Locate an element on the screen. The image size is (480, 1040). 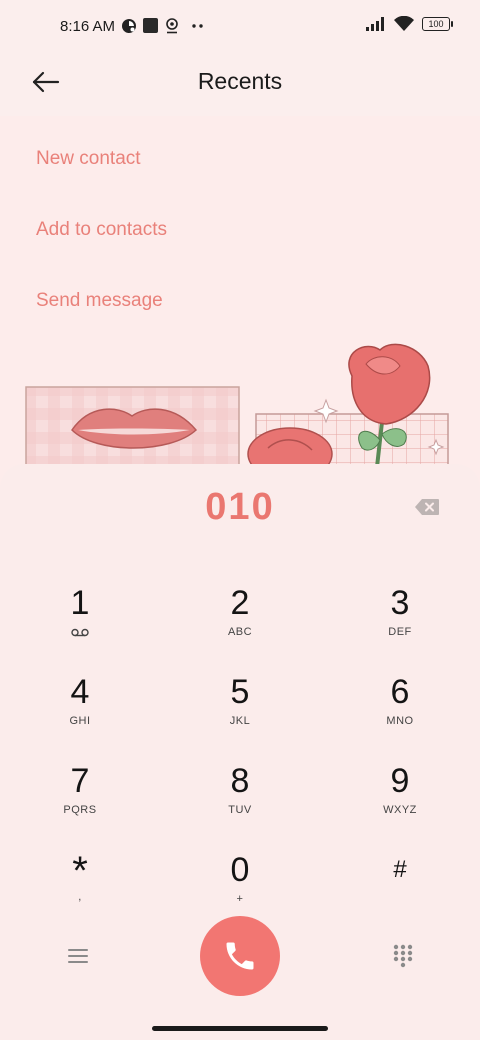
dial-key-8: 8 TUV is located at coordinates (240, 798).